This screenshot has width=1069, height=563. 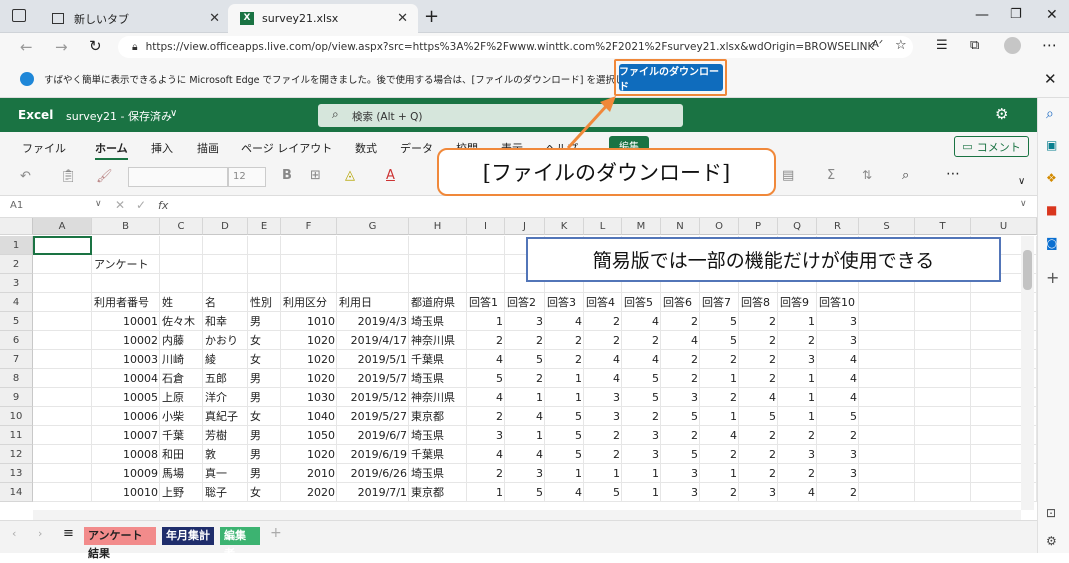 What do you see at coordinates (16, 283) in the screenshot?
I see `row-header: 3` at bounding box center [16, 283].